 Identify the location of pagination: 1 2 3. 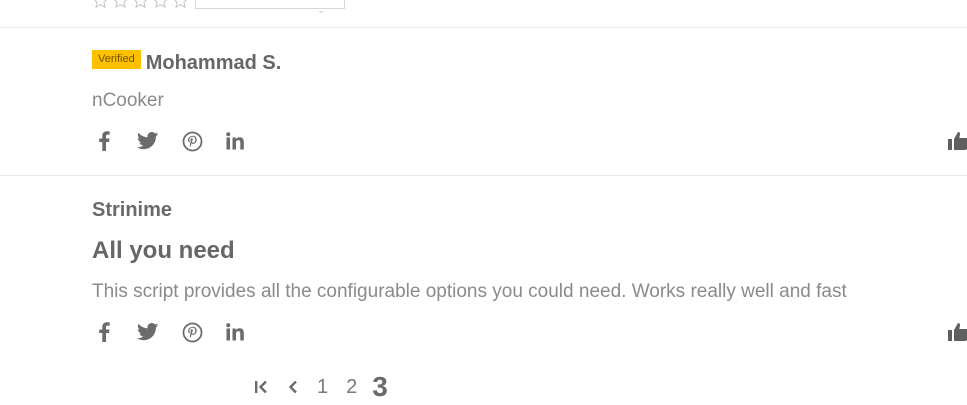
(323, 387).